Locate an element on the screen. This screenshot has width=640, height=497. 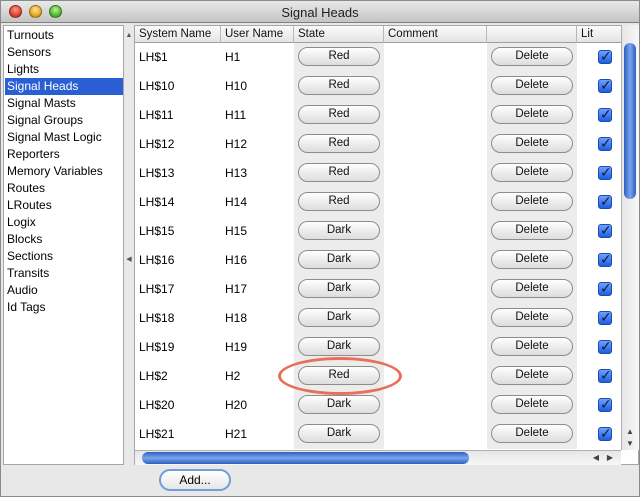
scroll-left-arrow-icon: ◀ is located at coordinates (596, 457).